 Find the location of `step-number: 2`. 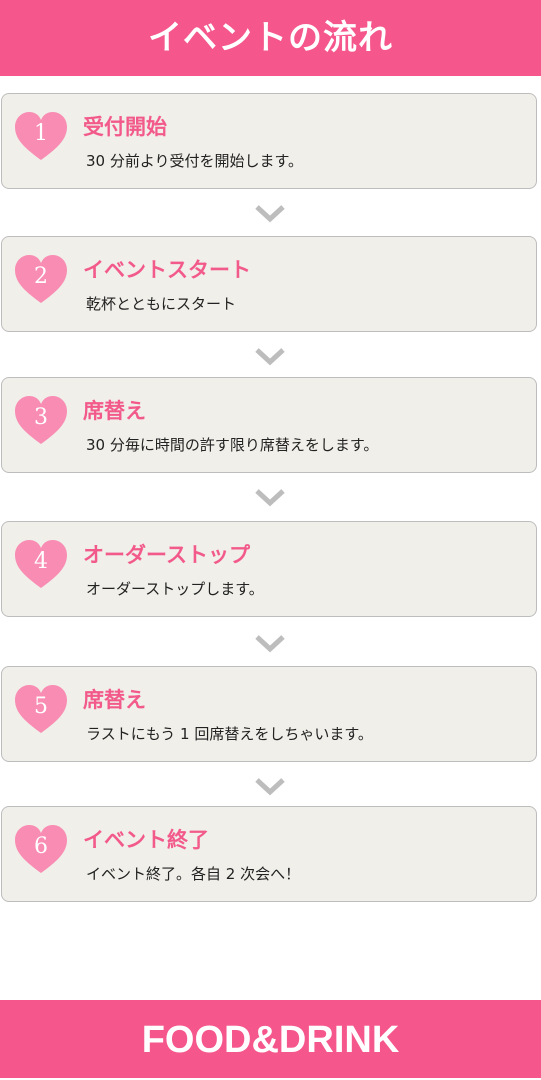

step-number: 2 is located at coordinates (41, 276).